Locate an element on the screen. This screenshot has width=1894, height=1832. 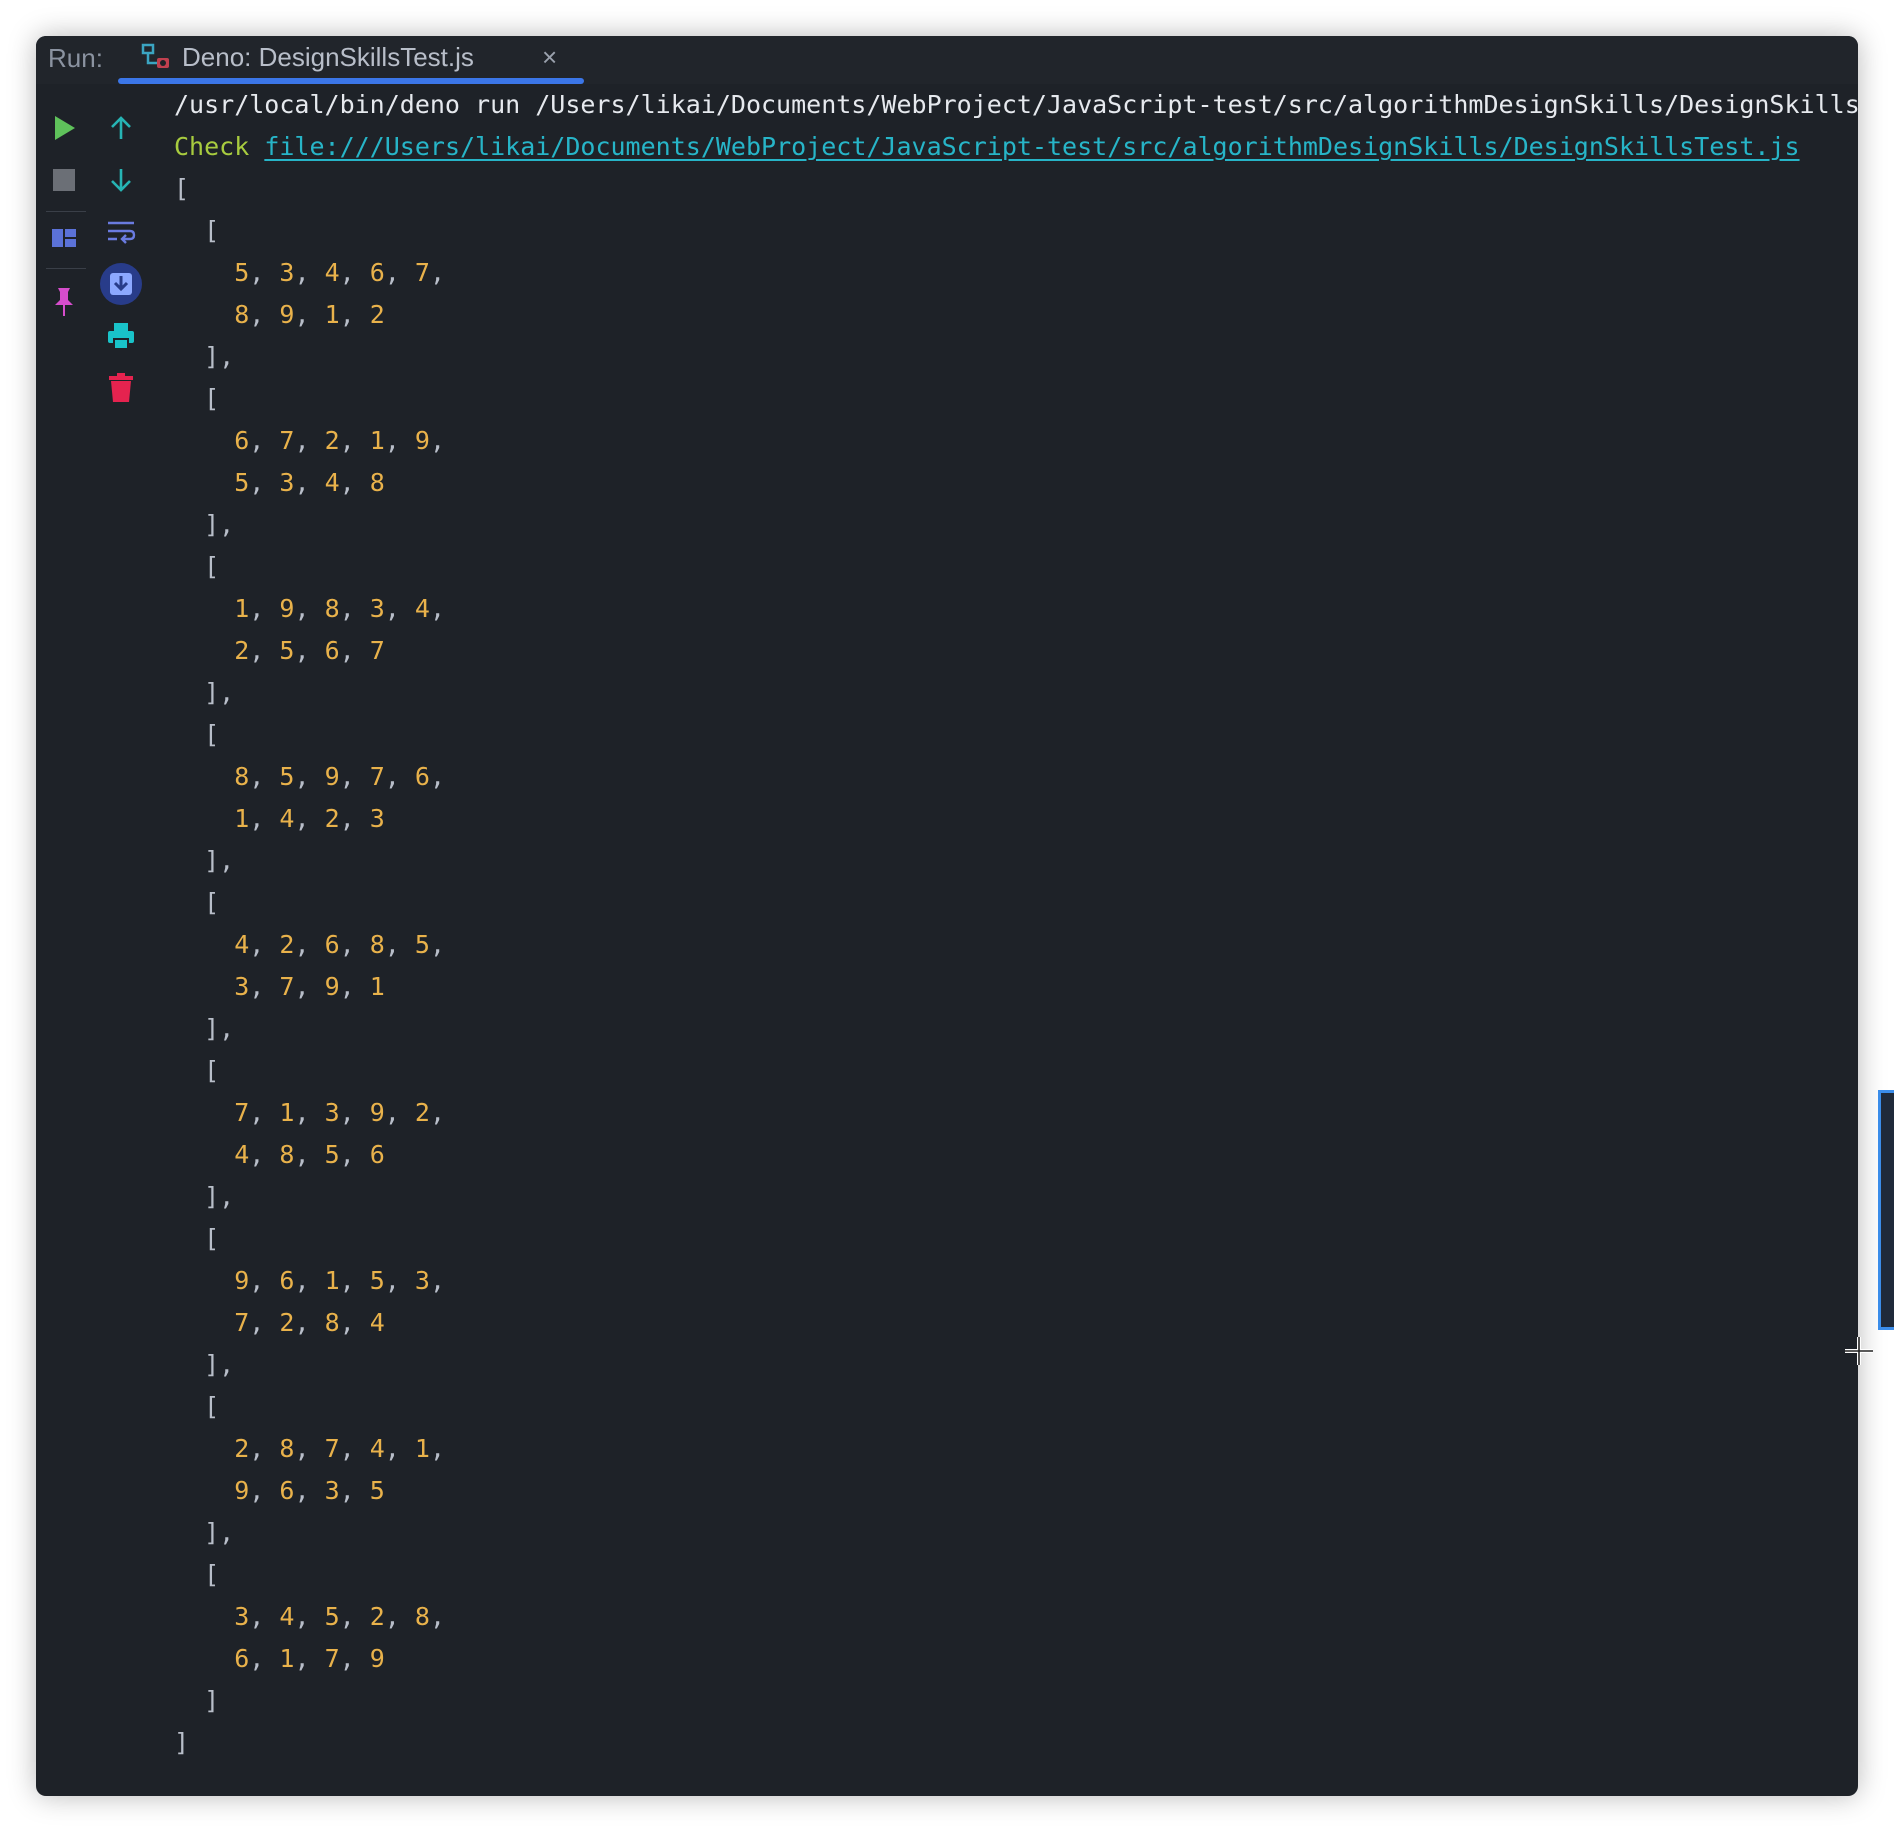
array-values-line: 6, 7, 2, 1, 9, is located at coordinates (340, 440).